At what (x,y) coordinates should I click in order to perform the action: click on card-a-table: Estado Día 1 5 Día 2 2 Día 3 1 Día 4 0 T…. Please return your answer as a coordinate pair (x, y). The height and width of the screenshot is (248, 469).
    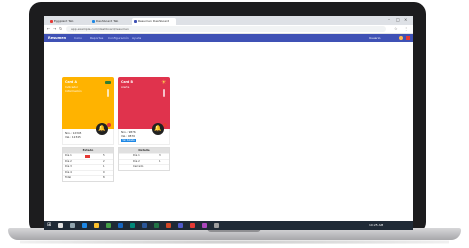
    Looking at the image, I should click on (88, 164).